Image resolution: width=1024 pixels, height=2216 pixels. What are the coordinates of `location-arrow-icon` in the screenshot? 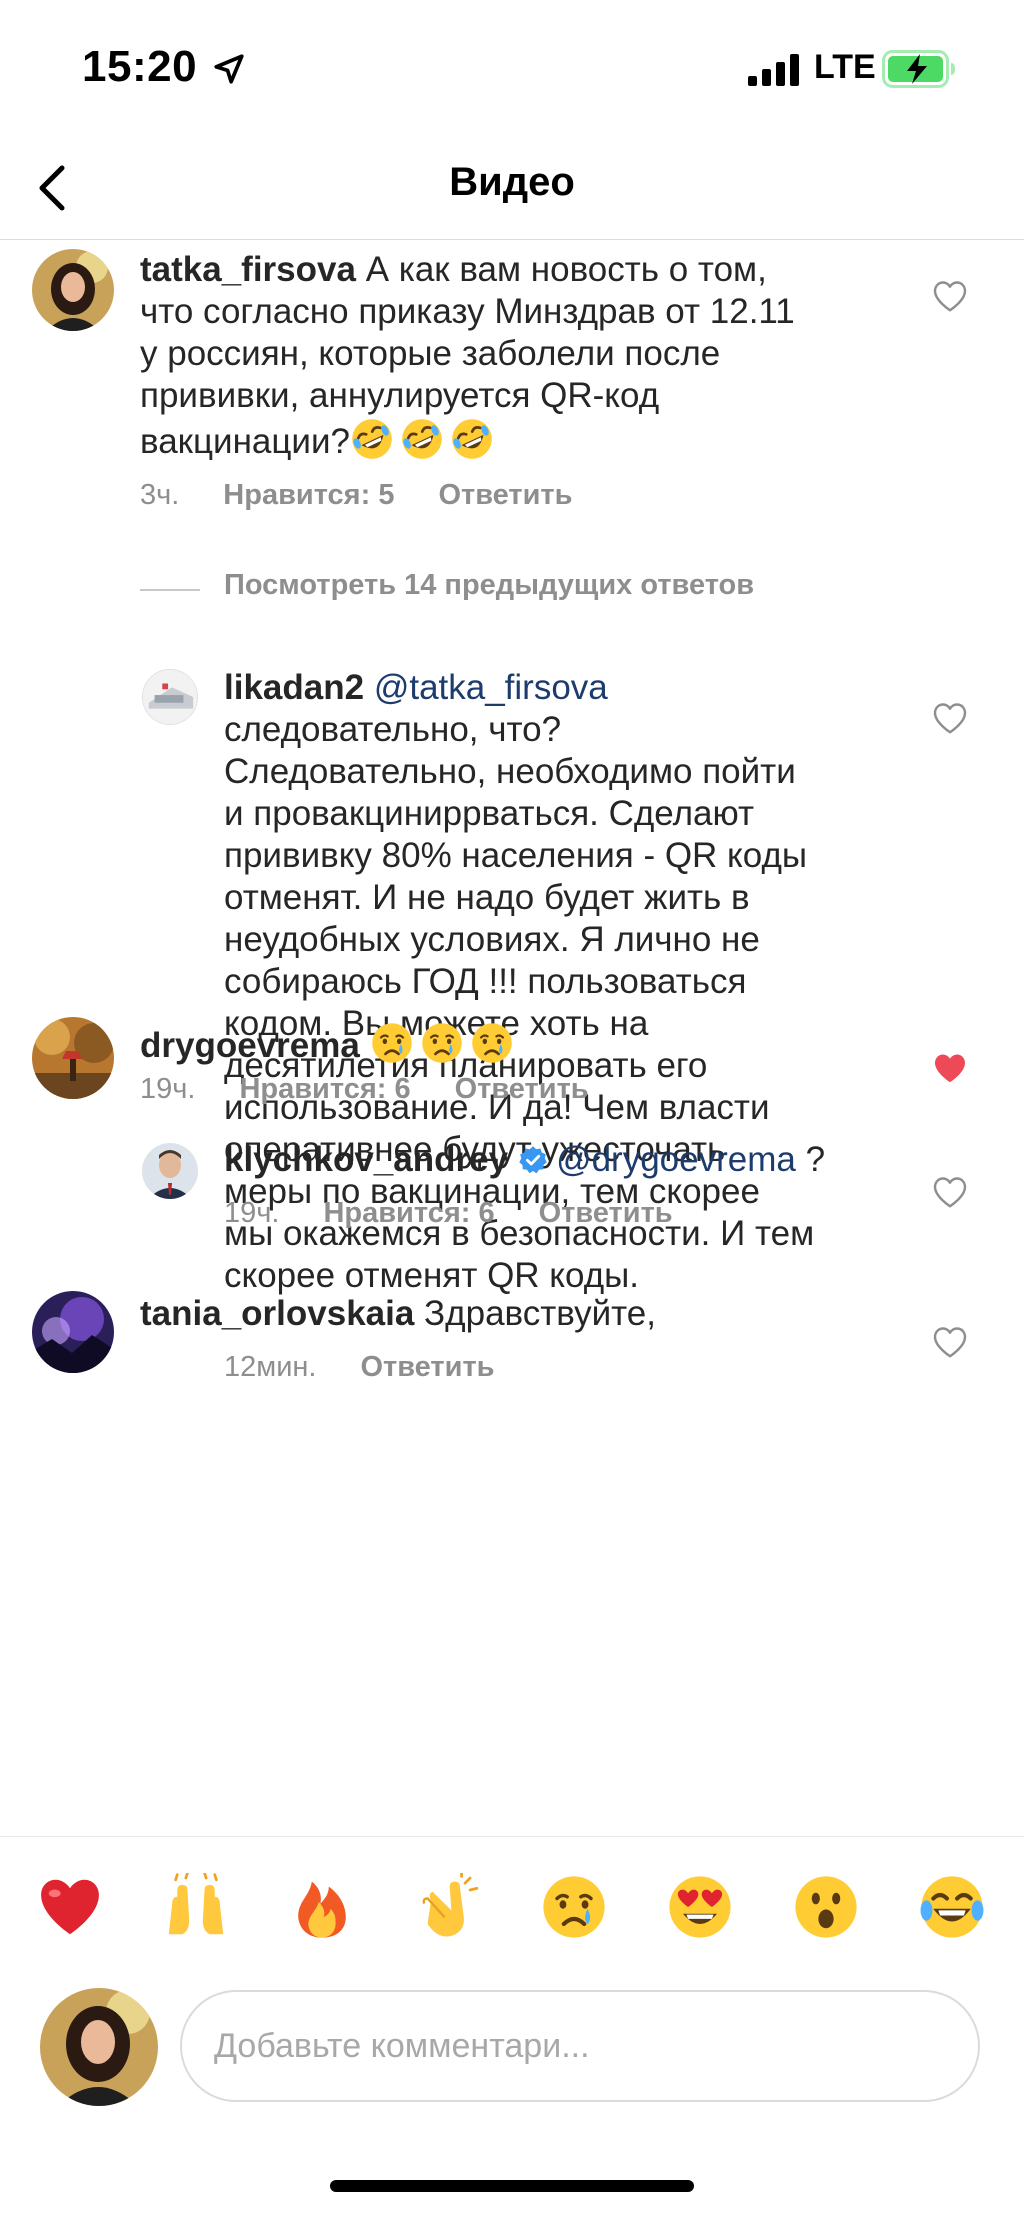 It's located at (229, 69).